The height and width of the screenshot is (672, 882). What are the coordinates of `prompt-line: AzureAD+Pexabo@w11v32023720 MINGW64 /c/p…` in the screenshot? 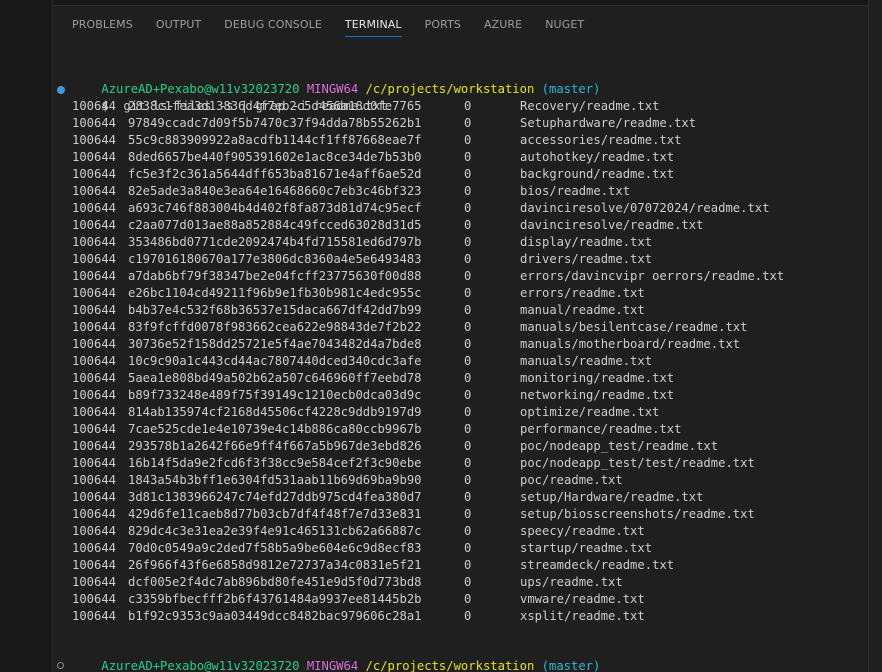 It's located at (336, 80).